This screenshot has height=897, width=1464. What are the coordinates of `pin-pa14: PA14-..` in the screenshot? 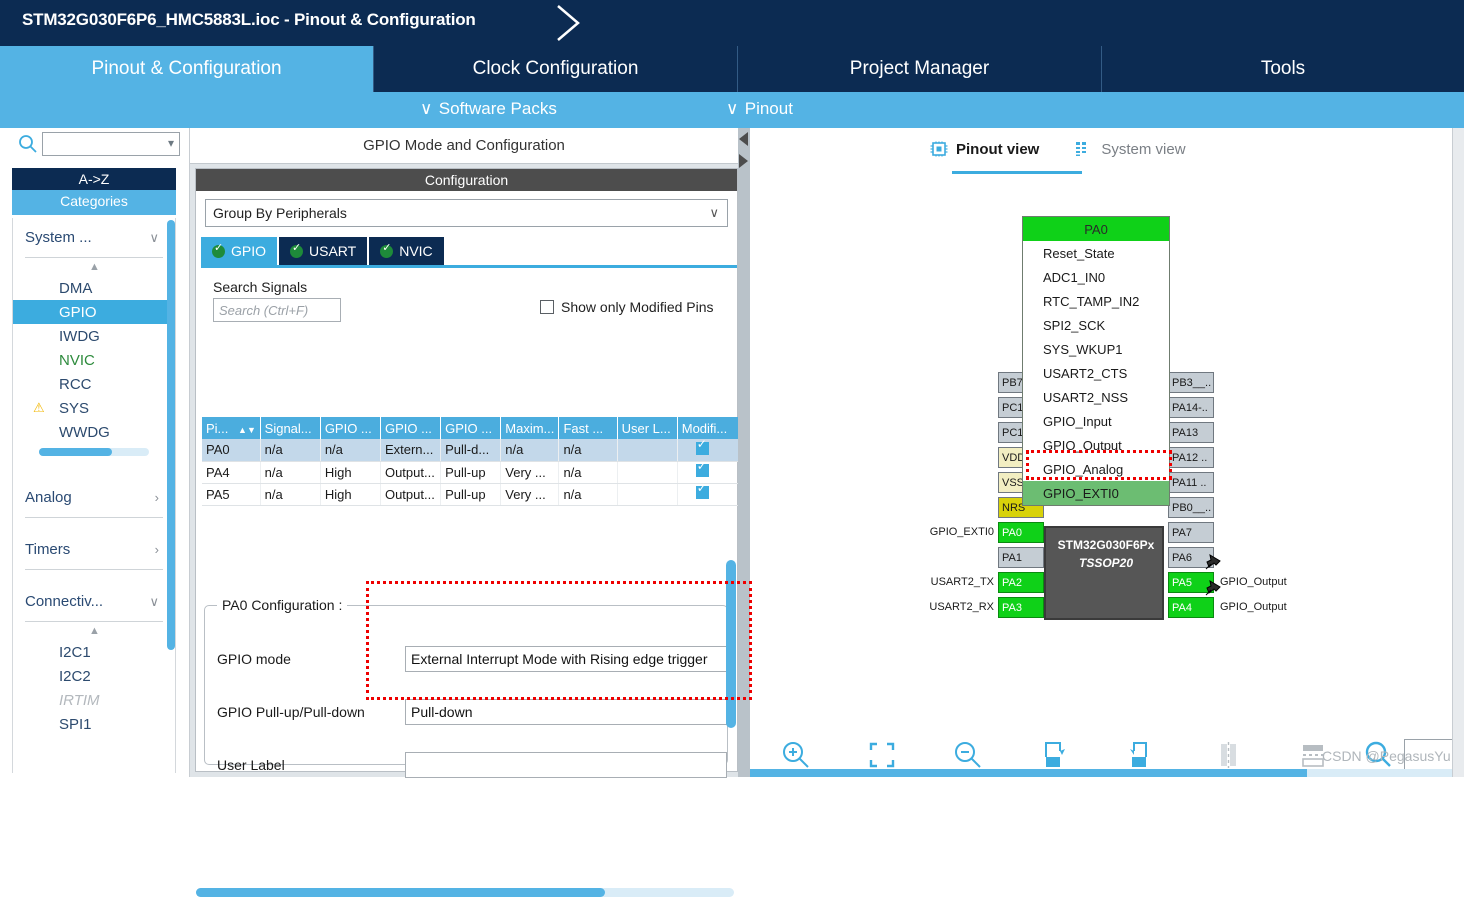 It's located at (1191, 407).